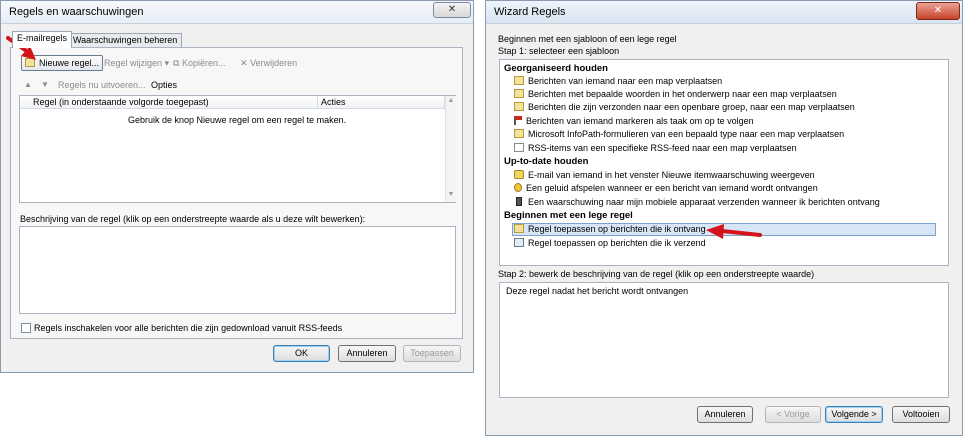  I want to click on wizard-close-button: ✕, so click(938, 11).